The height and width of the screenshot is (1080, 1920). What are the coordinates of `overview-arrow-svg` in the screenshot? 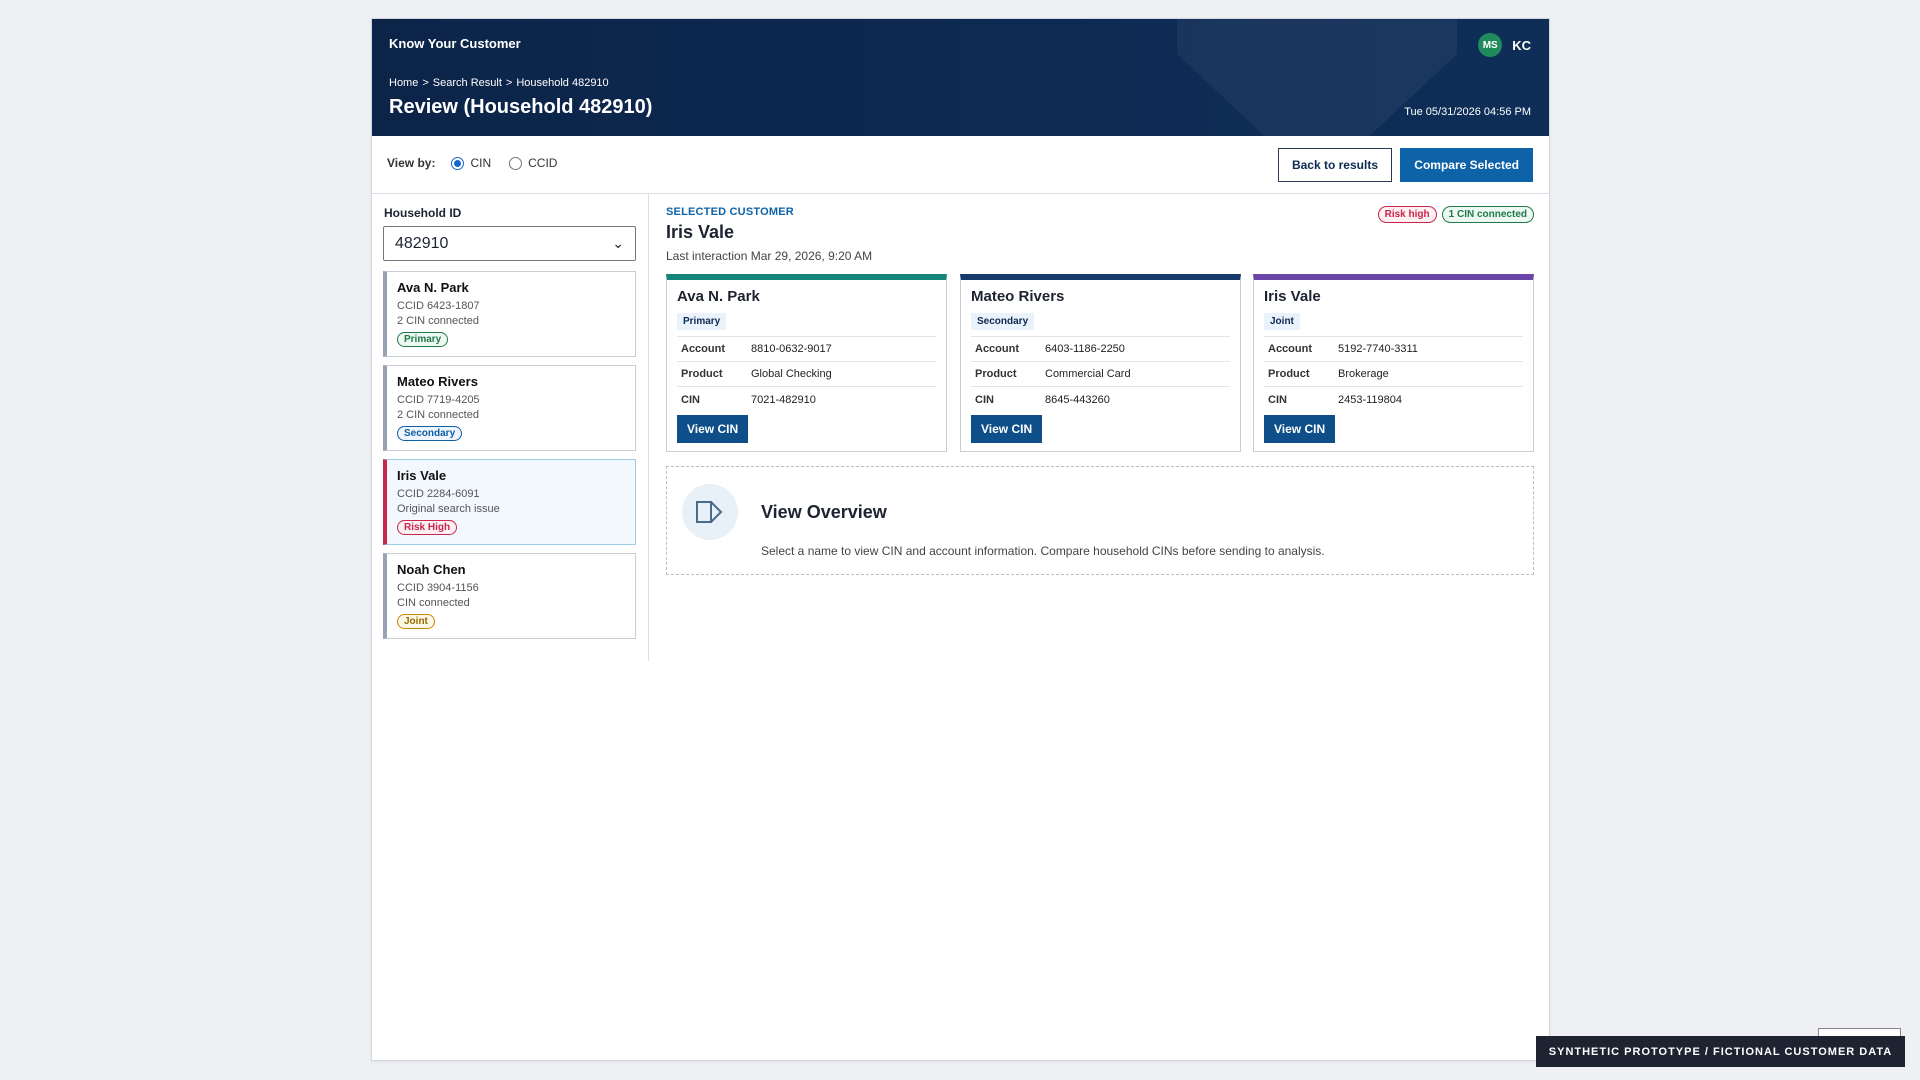 It's located at (709, 512).